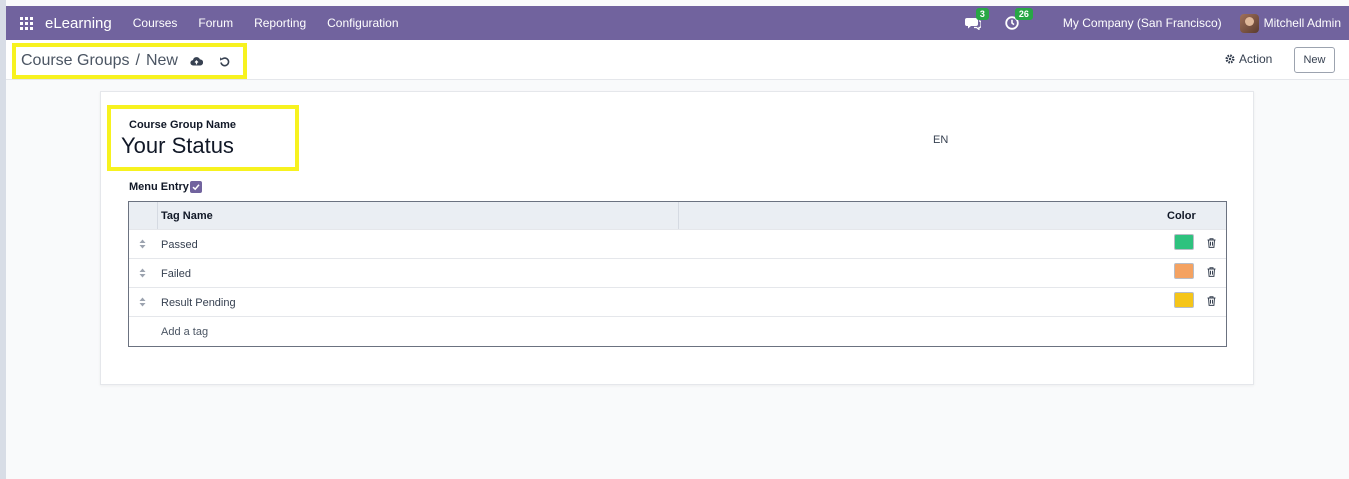 This screenshot has width=1349, height=479. What do you see at coordinates (677, 330) in the screenshot?
I see `add-row: Add a tag` at bounding box center [677, 330].